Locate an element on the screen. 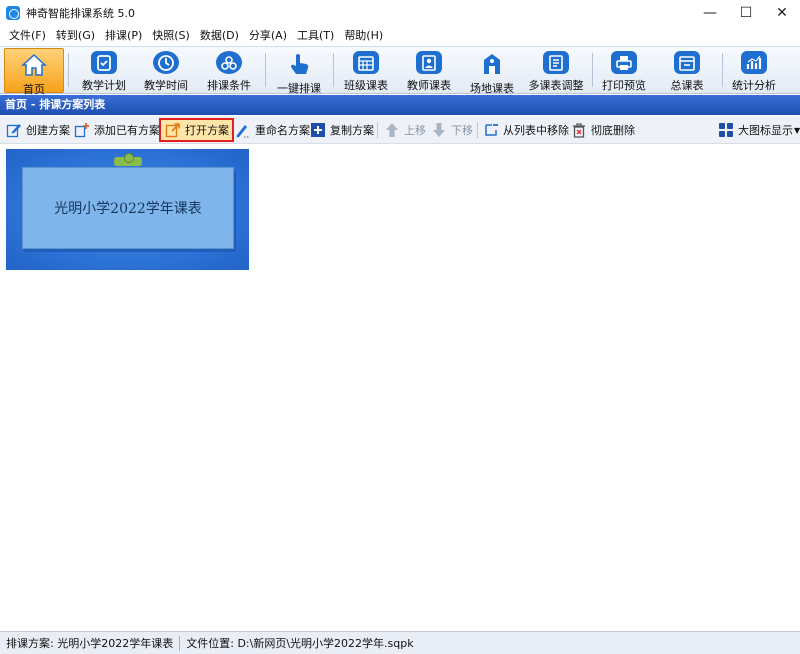  toolbar-venue-schedule-label: 场地课表 is located at coordinates (492, 88).